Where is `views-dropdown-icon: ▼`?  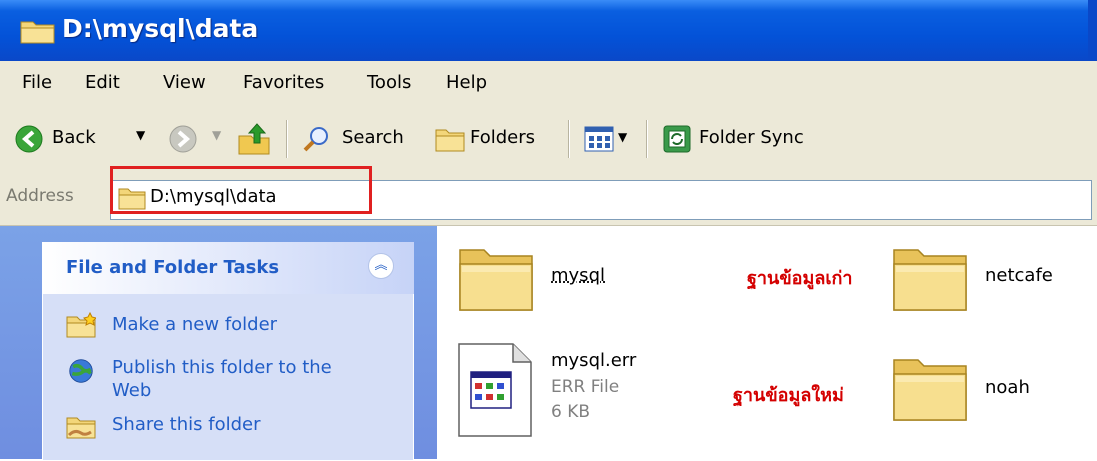 views-dropdown-icon: ▼ is located at coordinates (622, 137).